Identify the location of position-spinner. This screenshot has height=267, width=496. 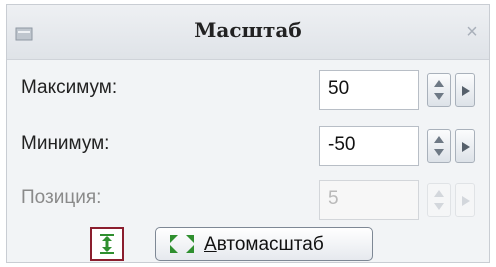
(439, 200).